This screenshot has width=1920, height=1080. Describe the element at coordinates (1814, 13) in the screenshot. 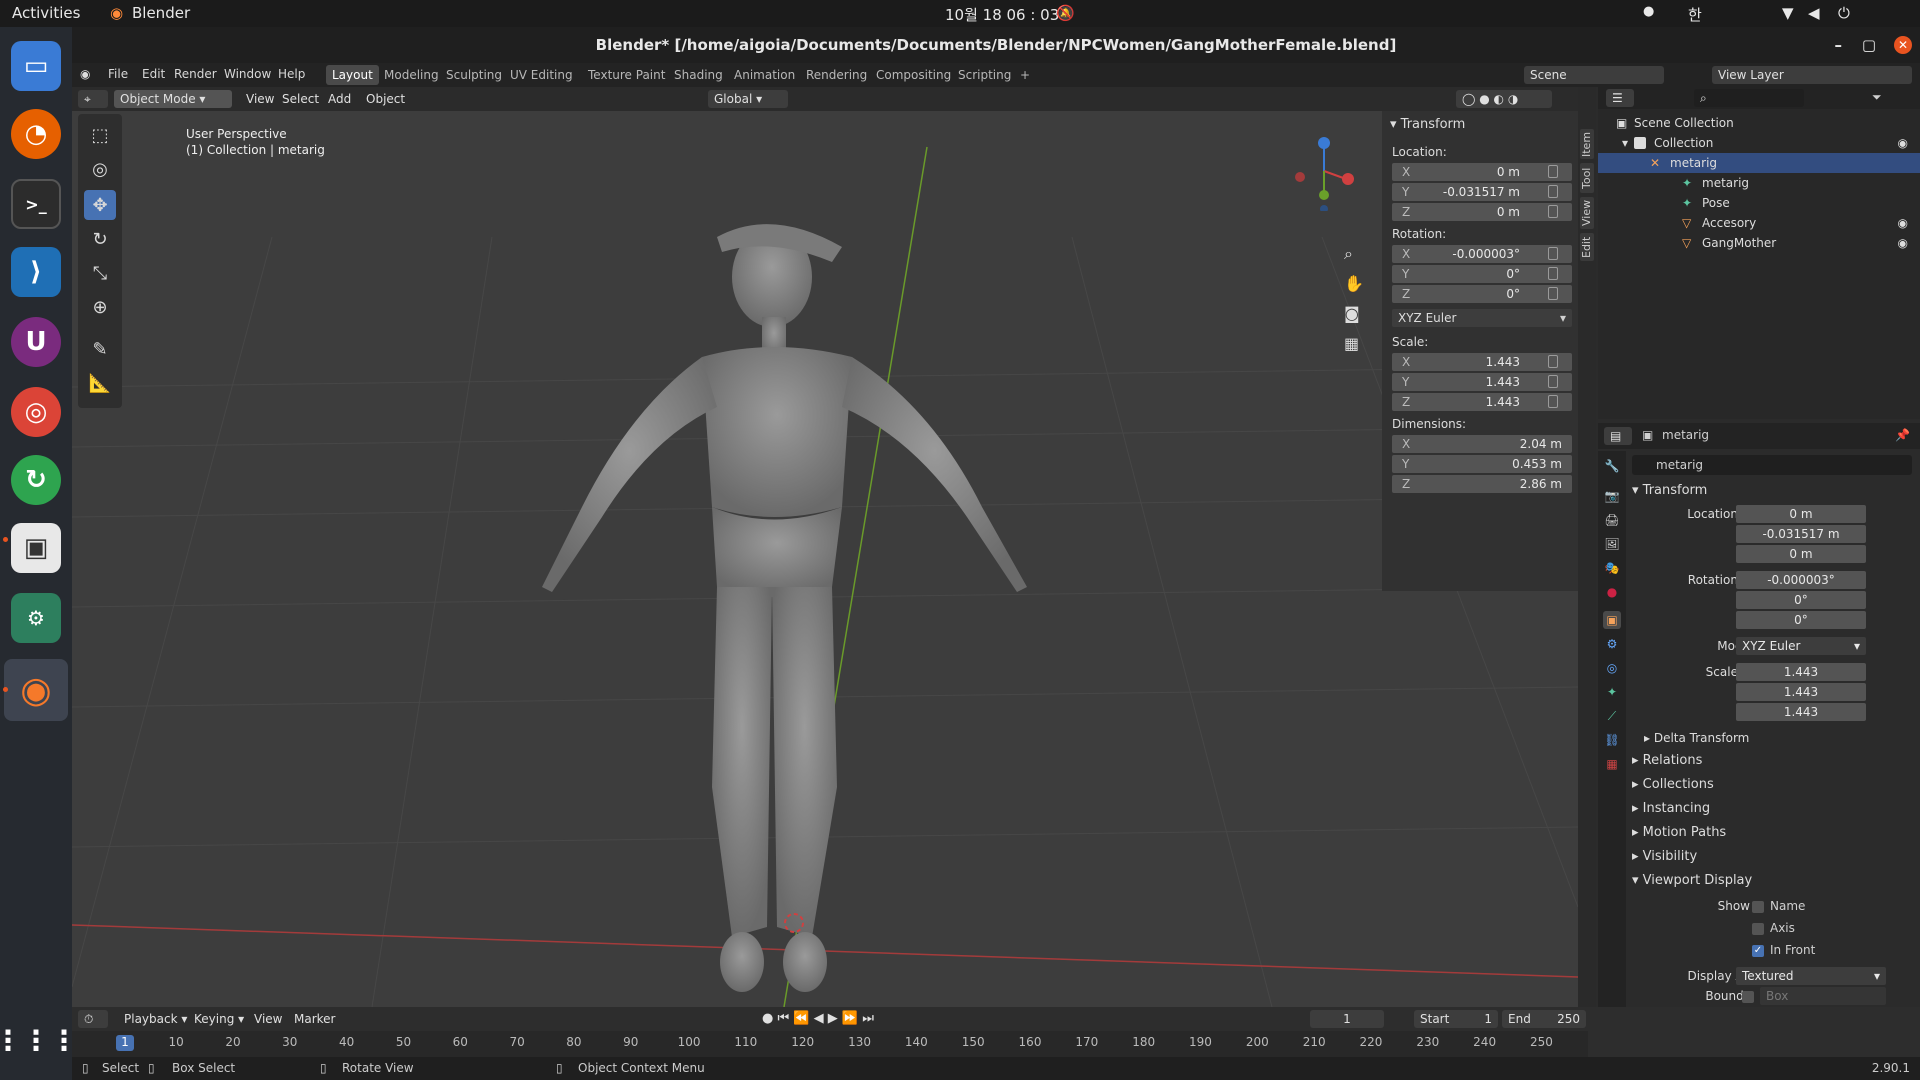

I see `volume-icon: ◀` at that location.